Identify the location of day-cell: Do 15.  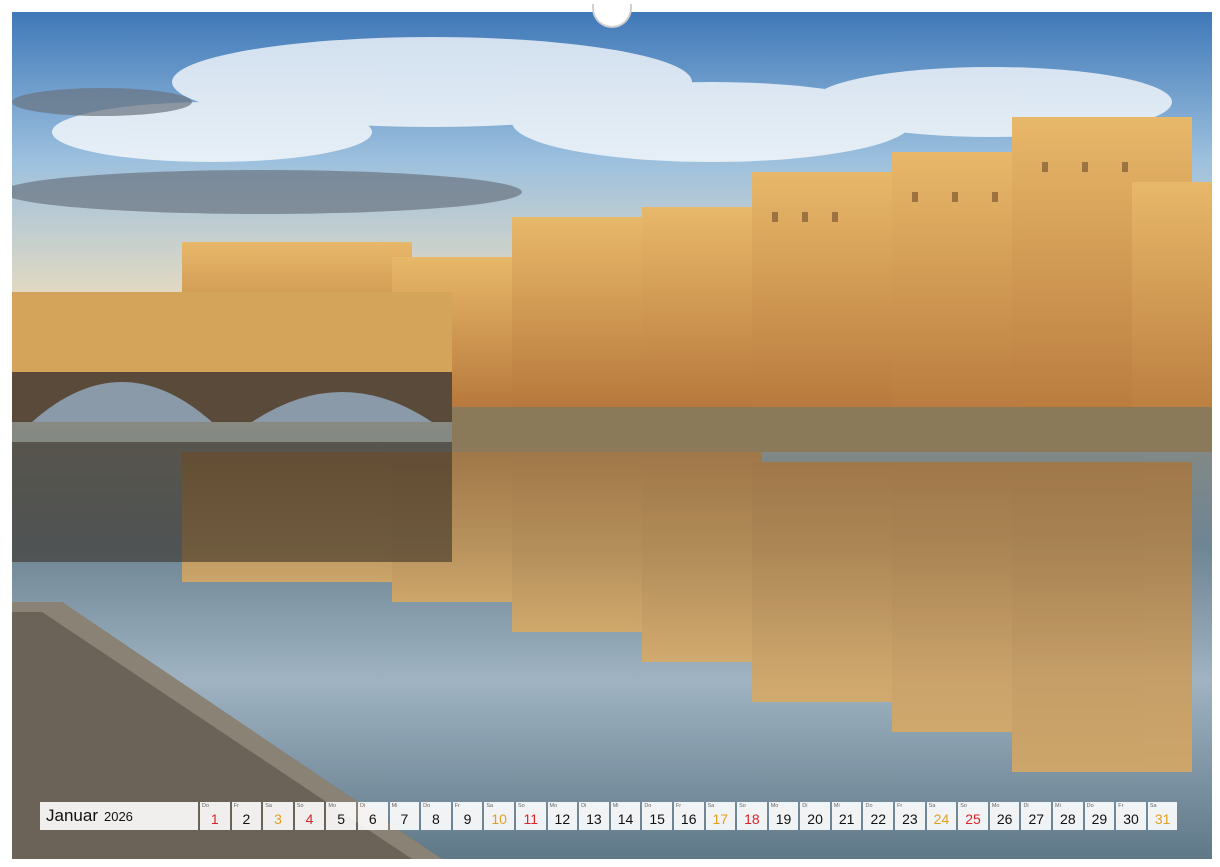
(657, 816).